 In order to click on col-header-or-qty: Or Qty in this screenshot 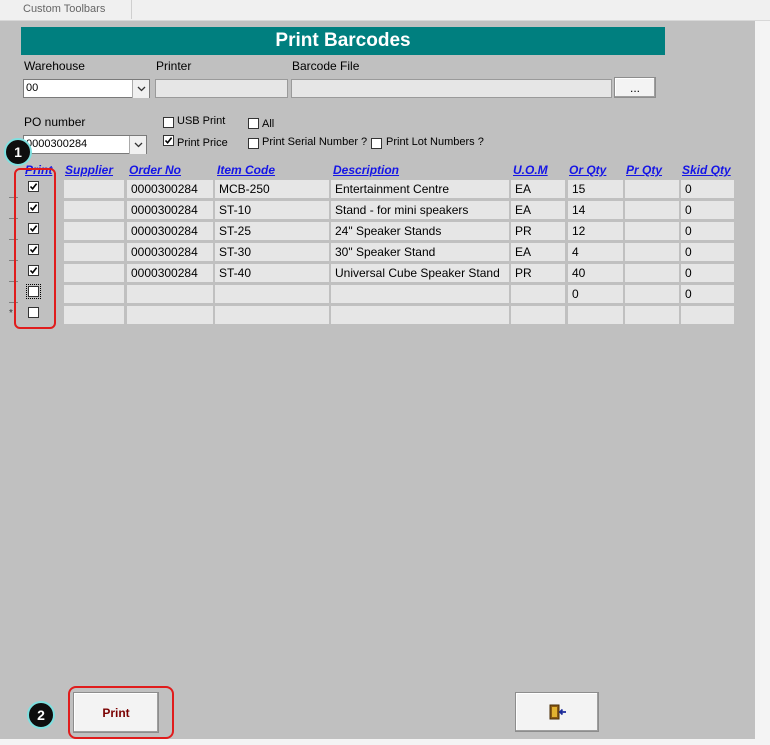, I will do `click(587, 170)`.